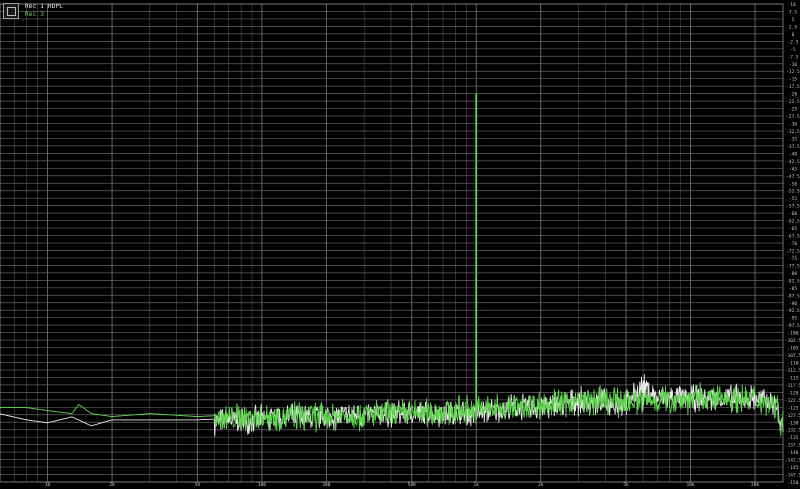 Image resolution: width=800 pixels, height=489 pixels. I want to click on y-tick-label: -85, so click(793, 289).